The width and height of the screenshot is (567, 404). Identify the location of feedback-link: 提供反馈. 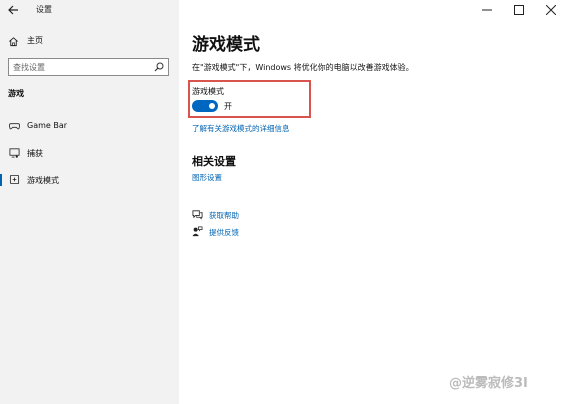
(224, 232).